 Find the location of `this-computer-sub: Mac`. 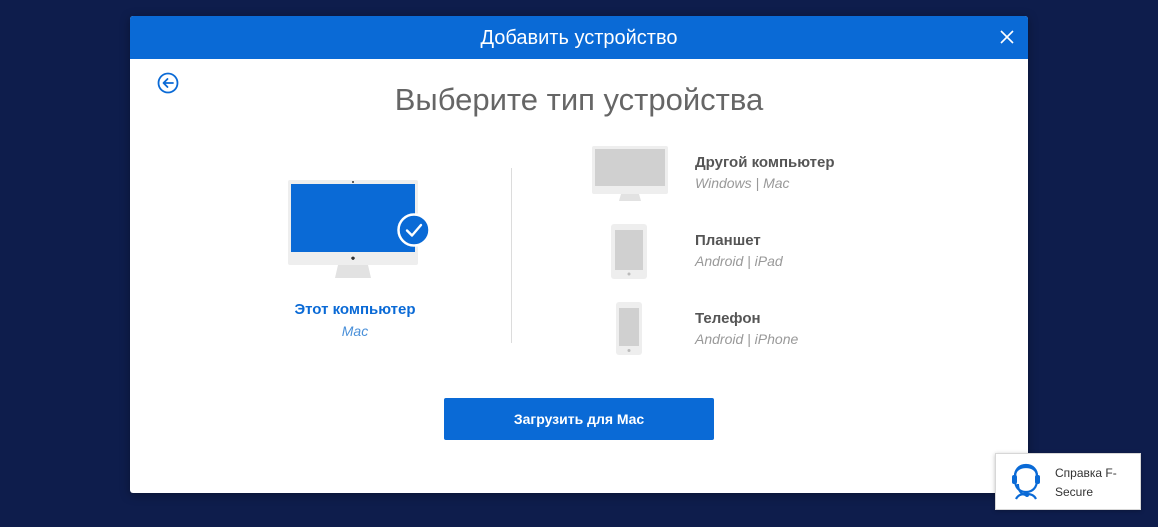

this-computer-sub: Mac is located at coordinates (355, 331).